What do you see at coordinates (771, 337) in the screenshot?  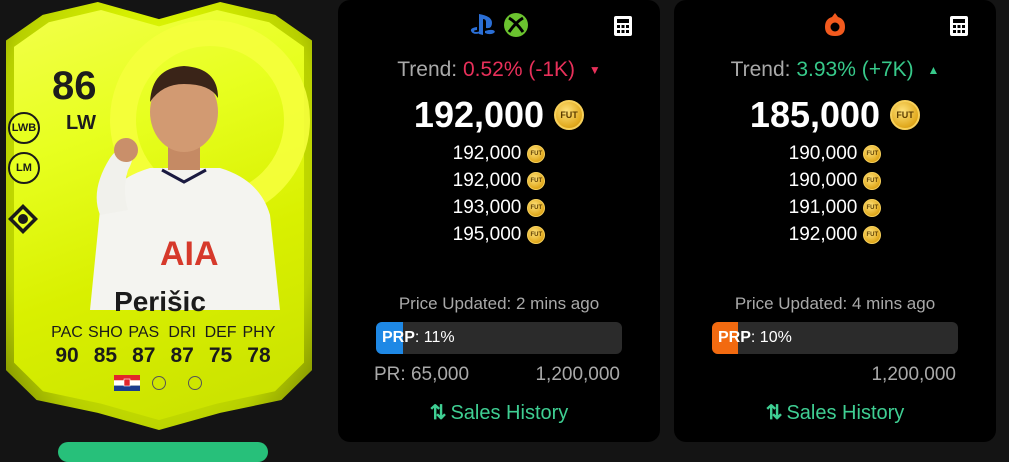 I see `prp-value: : 10%` at bounding box center [771, 337].